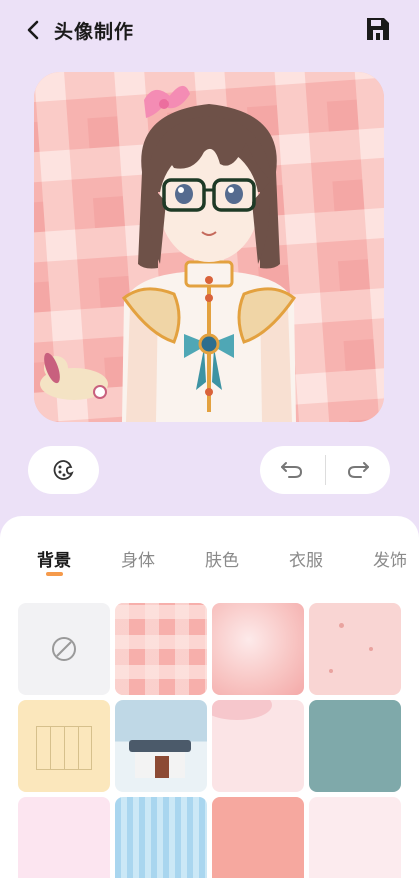  I want to click on palette-button, so click(63, 470).